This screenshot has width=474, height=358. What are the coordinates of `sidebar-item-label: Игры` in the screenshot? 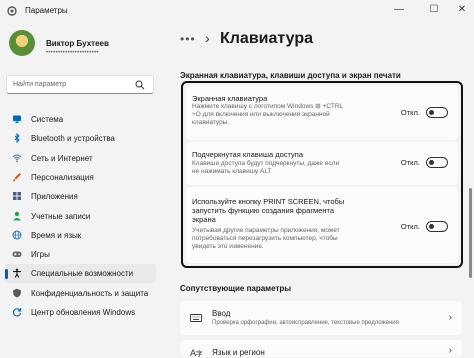 It's located at (40, 255).